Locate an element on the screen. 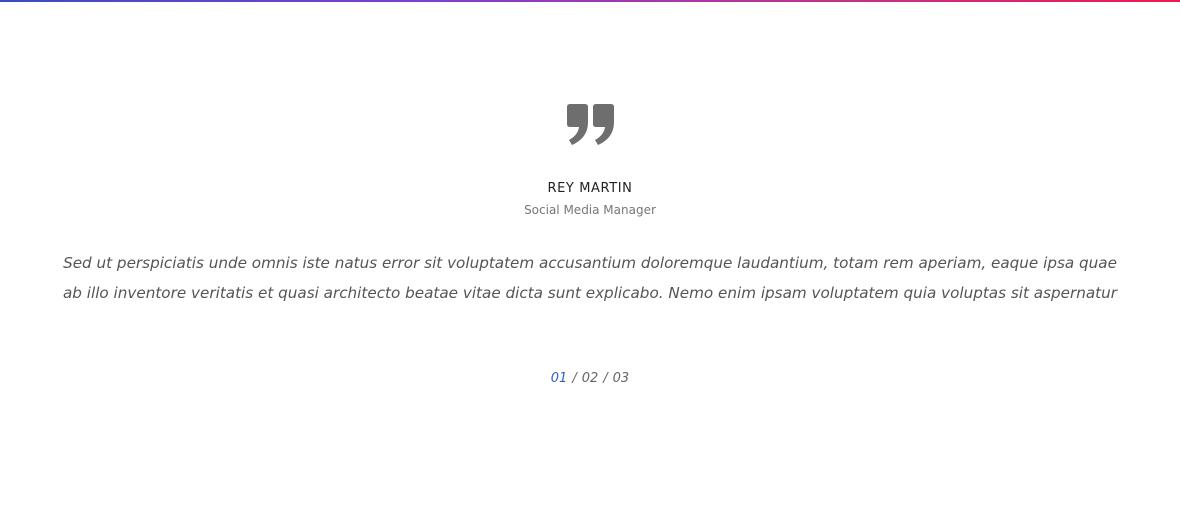  quote-right-icon is located at coordinates (590, 124).